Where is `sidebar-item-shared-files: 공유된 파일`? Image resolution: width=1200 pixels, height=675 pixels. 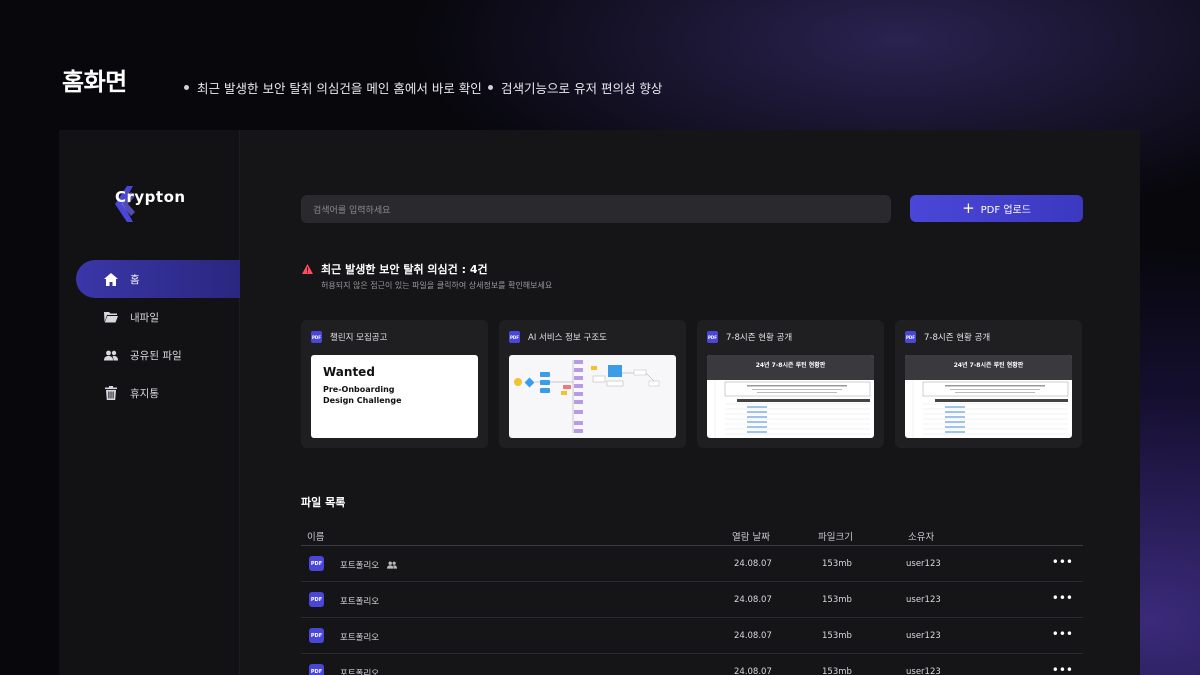
sidebar-item-shared-files: 공유된 파일 is located at coordinates (158, 355).